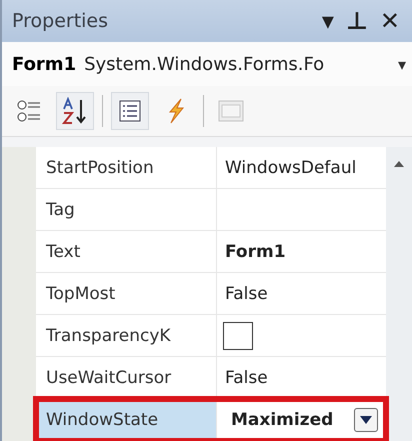 This screenshot has width=412, height=441. Describe the element at coordinates (126, 335) in the screenshot. I see `property-name: TransparencyK` at that location.